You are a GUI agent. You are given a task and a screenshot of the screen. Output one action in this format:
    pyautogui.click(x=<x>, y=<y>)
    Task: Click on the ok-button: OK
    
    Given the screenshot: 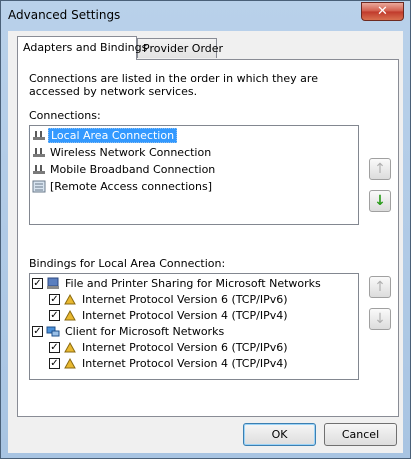 What is the action you would take?
    pyautogui.click(x=279, y=434)
    